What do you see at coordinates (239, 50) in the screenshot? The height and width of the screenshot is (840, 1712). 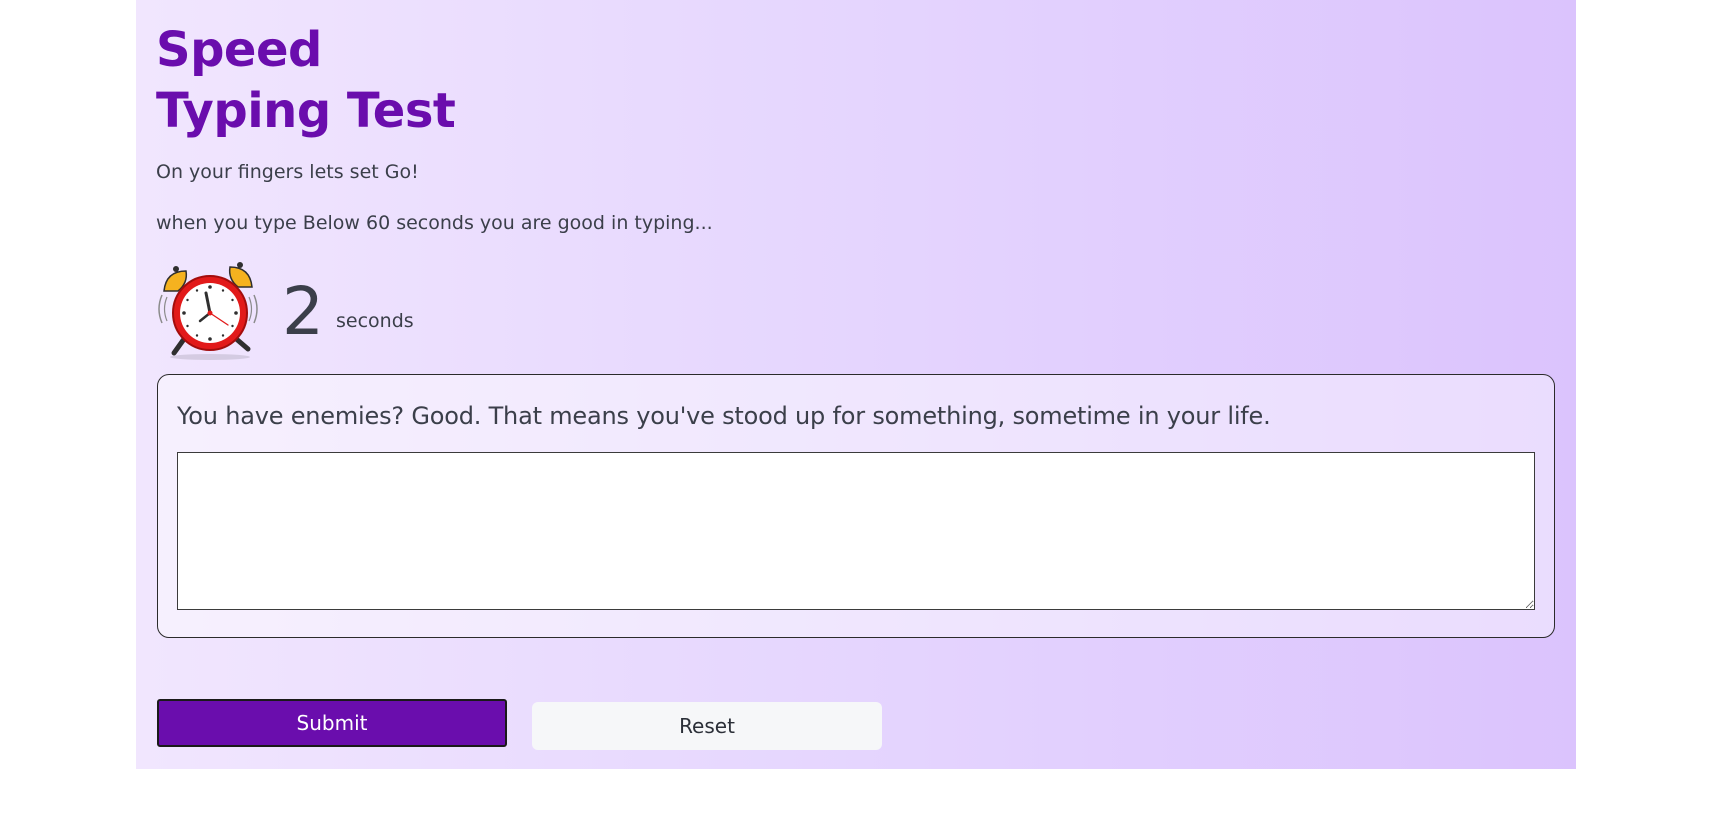 I see `page-title-line-1: Speed` at bounding box center [239, 50].